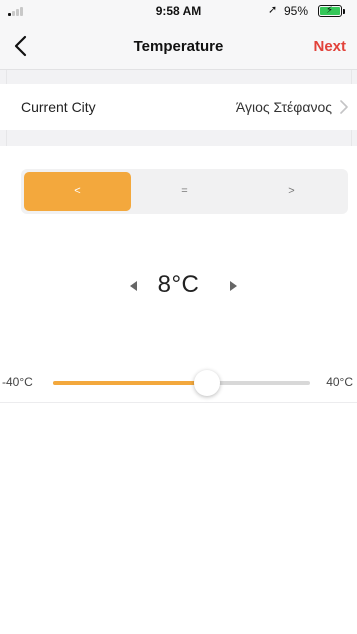 The width and height of the screenshot is (357, 634). What do you see at coordinates (178, 11) in the screenshot?
I see `status-bar: 9:58 AM ➚ 95% ⚡` at bounding box center [178, 11].